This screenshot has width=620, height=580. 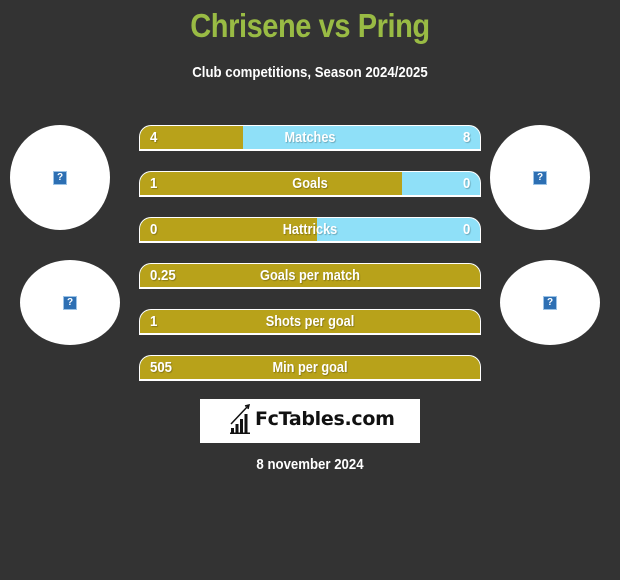 What do you see at coordinates (310, 464) in the screenshot?
I see `report-date: 8 november 2024` at bounding box center [310, 464].